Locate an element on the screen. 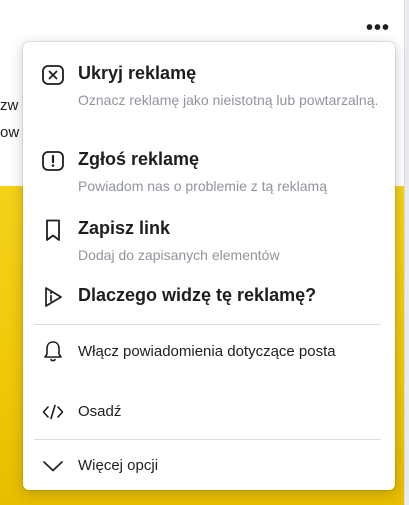 The width and height of the screenshot is (409, 505). bookmark-icon is located at coordinates (53, 230).